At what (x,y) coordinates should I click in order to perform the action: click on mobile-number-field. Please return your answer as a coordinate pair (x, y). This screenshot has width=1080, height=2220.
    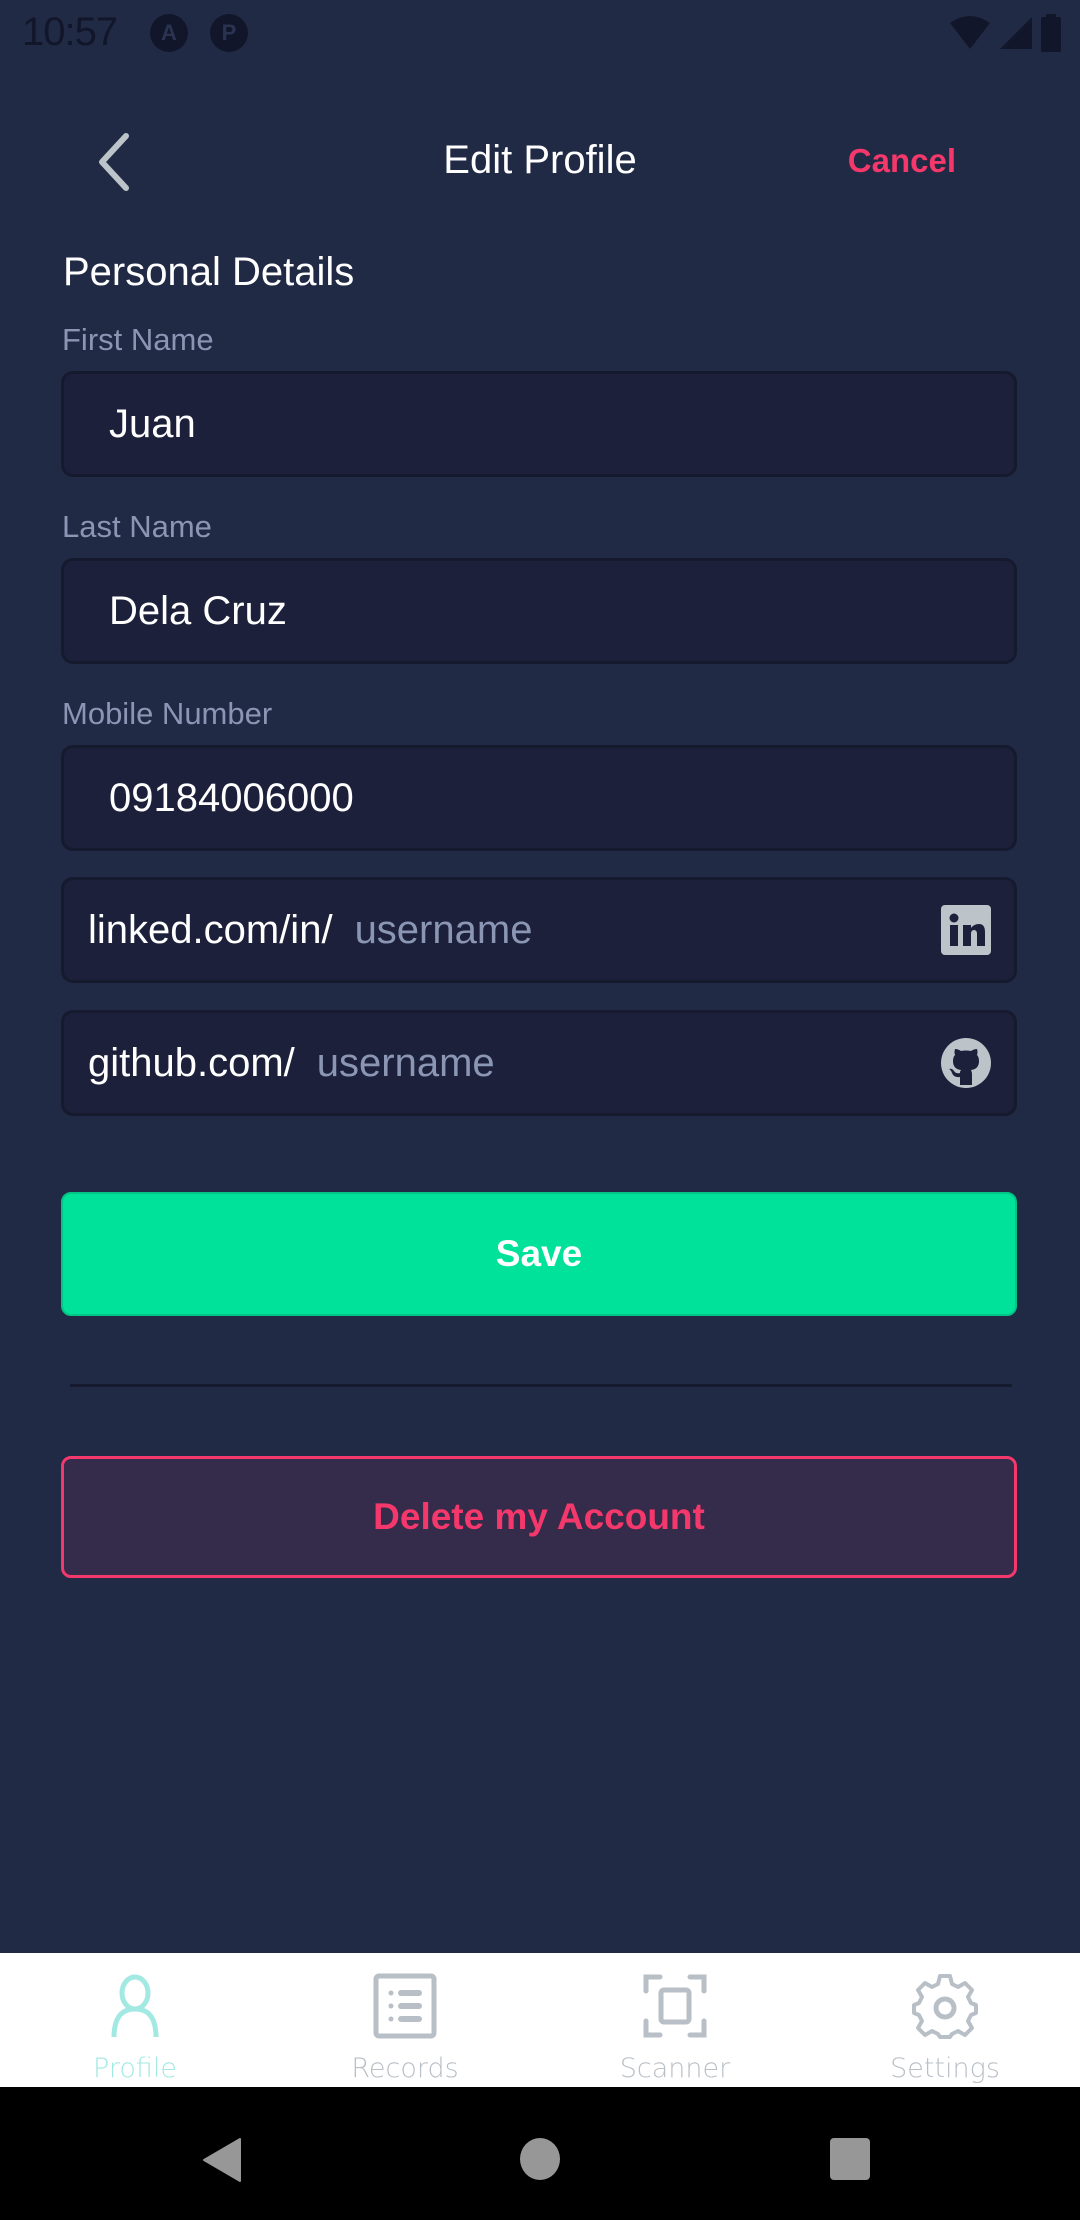
    Looking at the image, I should click on (539, 798).